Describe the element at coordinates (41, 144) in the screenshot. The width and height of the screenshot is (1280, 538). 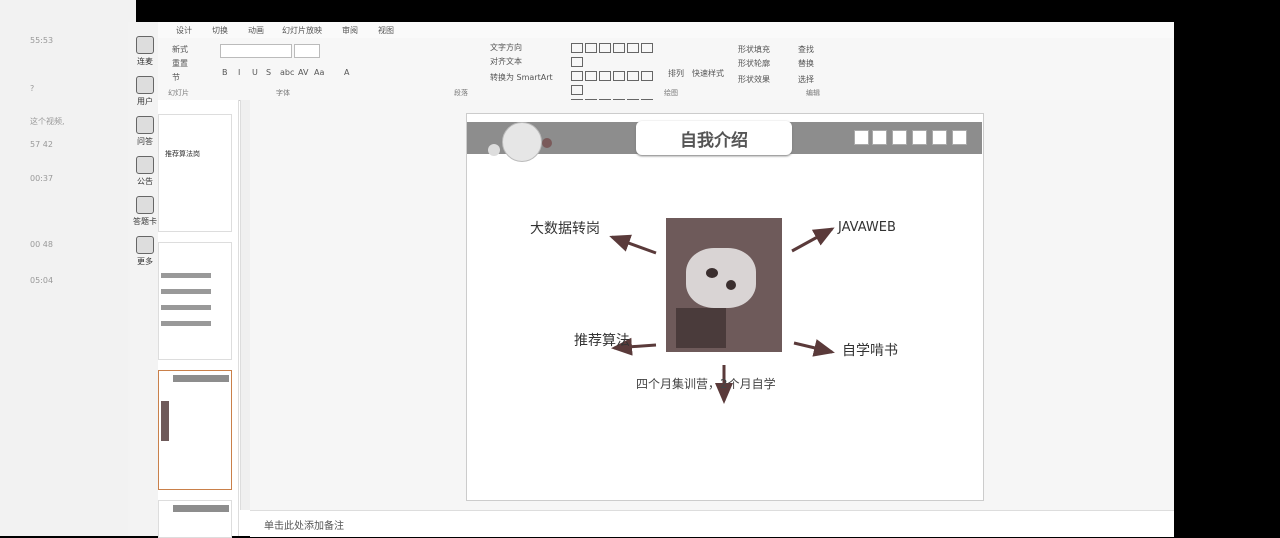
I see `chat-line: 57 42` at that location.